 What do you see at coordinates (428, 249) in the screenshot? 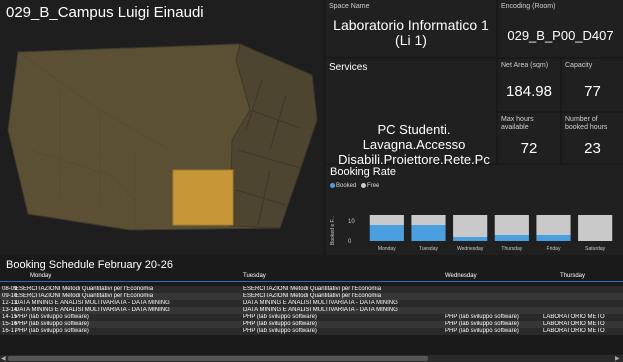
I see `x-tick-label: Tuesday` at bounding box center [428, 249].